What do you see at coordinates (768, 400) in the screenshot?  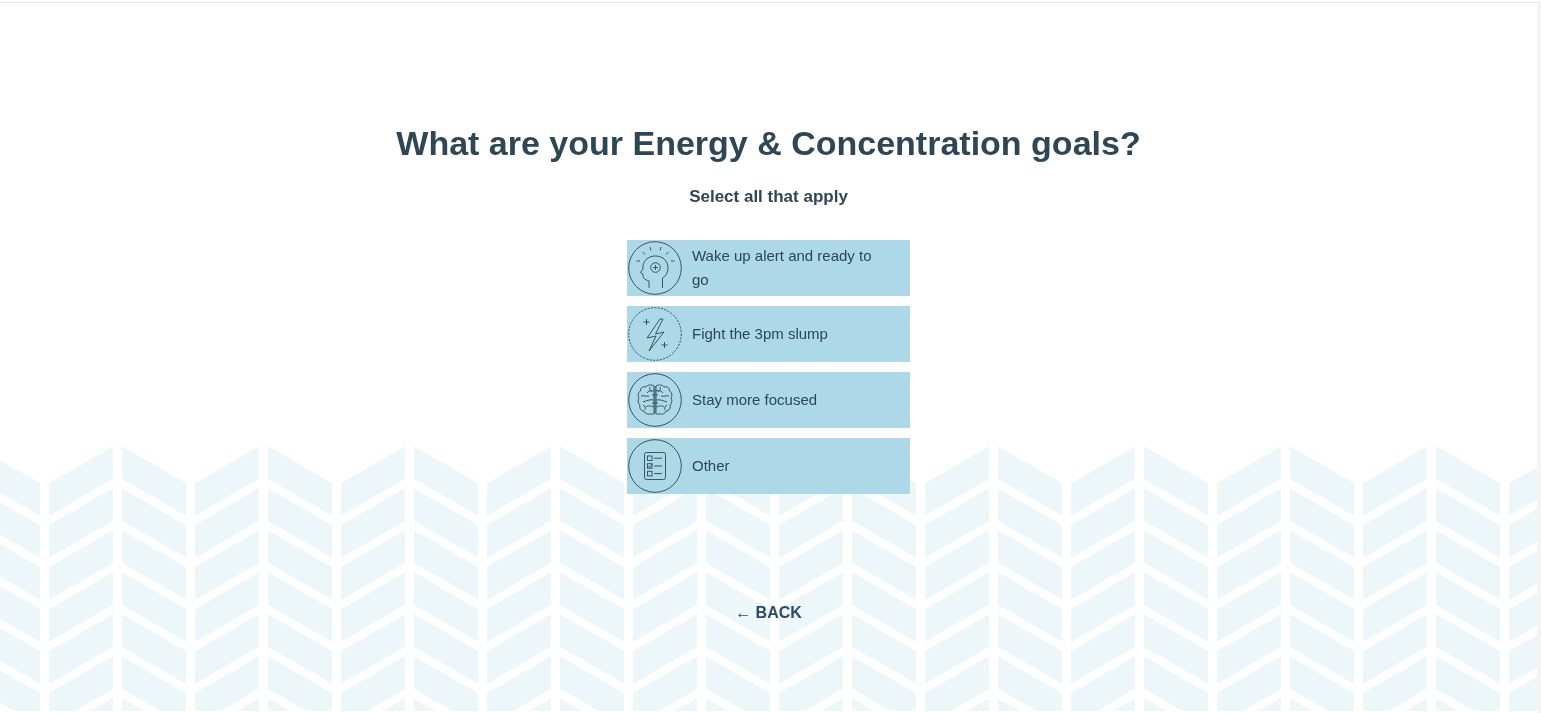 I see `goal-option: Stay more focused` at bounding box center [768, 400].